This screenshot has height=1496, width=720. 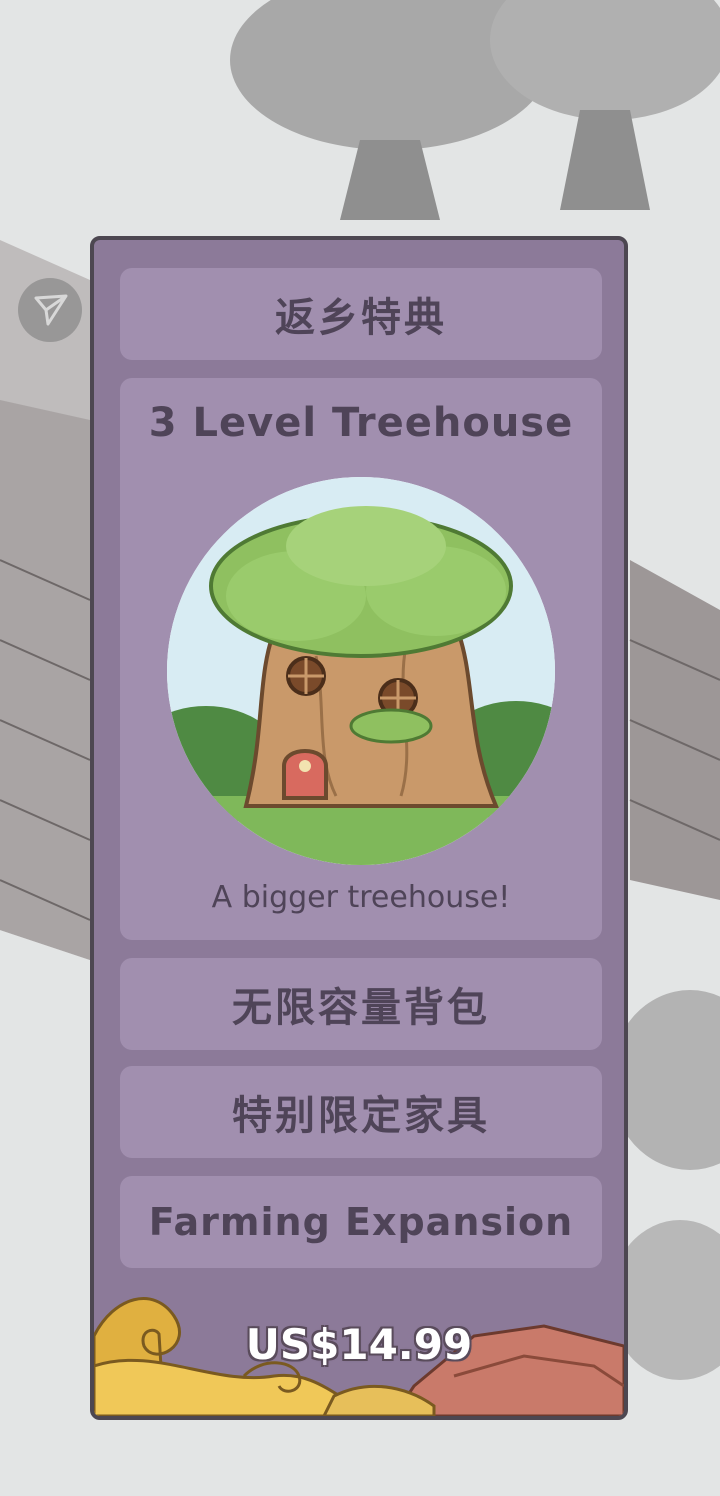 I want to click on benefit-item: 无限容量背包, so click(x=361, y=1004).